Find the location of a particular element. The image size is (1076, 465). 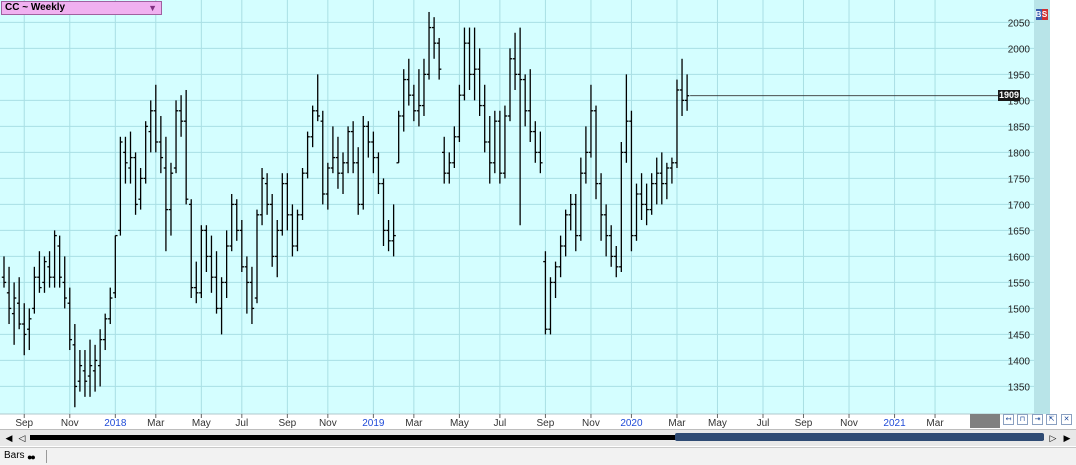

y-tick-label: 1750 is located at coordinates (1019, 179).